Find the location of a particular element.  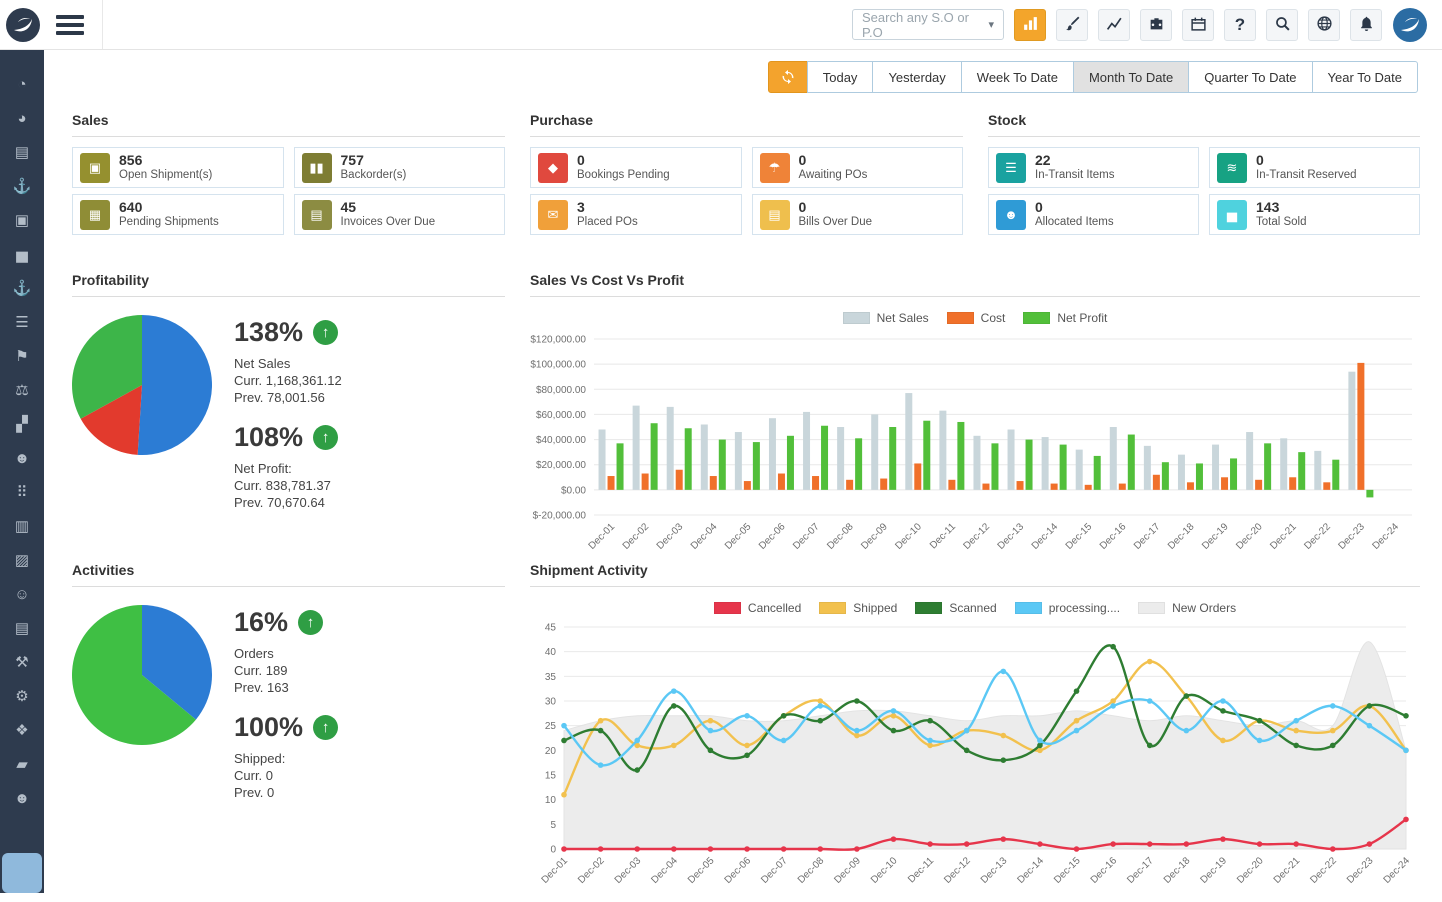

stat-line: Prev. 78,001.56 is located at coordinates (279, 397).